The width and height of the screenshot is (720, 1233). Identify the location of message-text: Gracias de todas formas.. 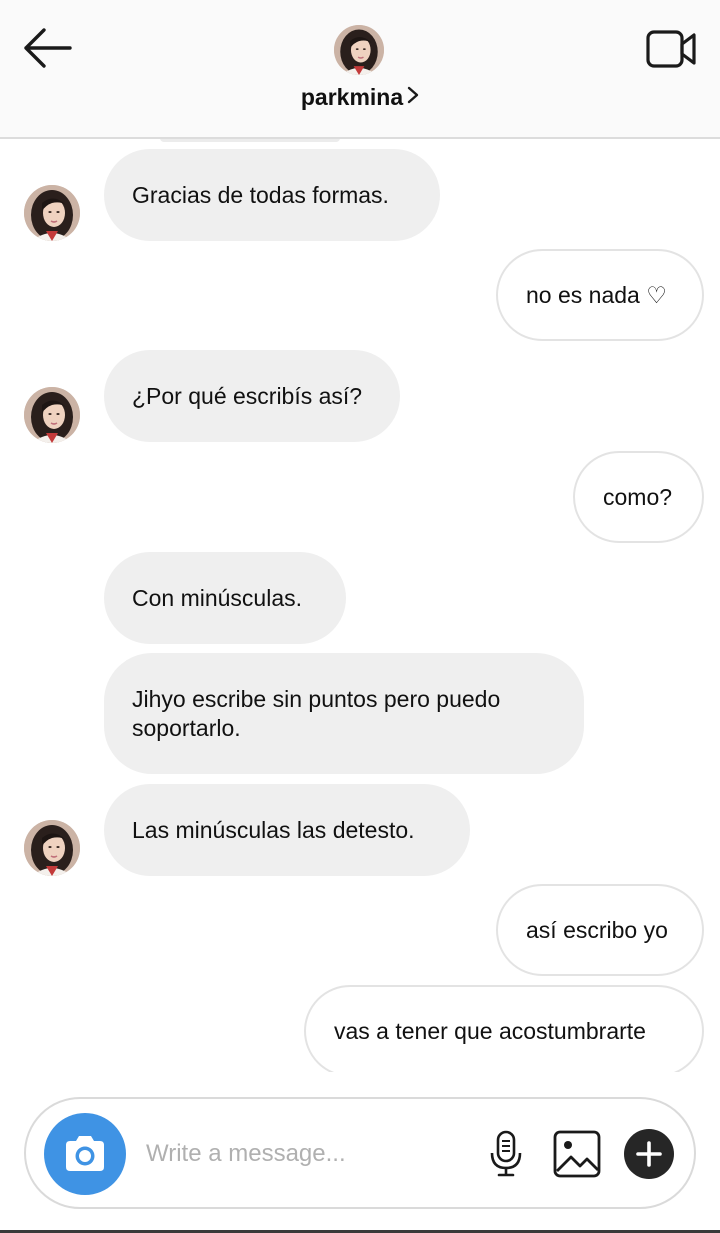
(260, 194).